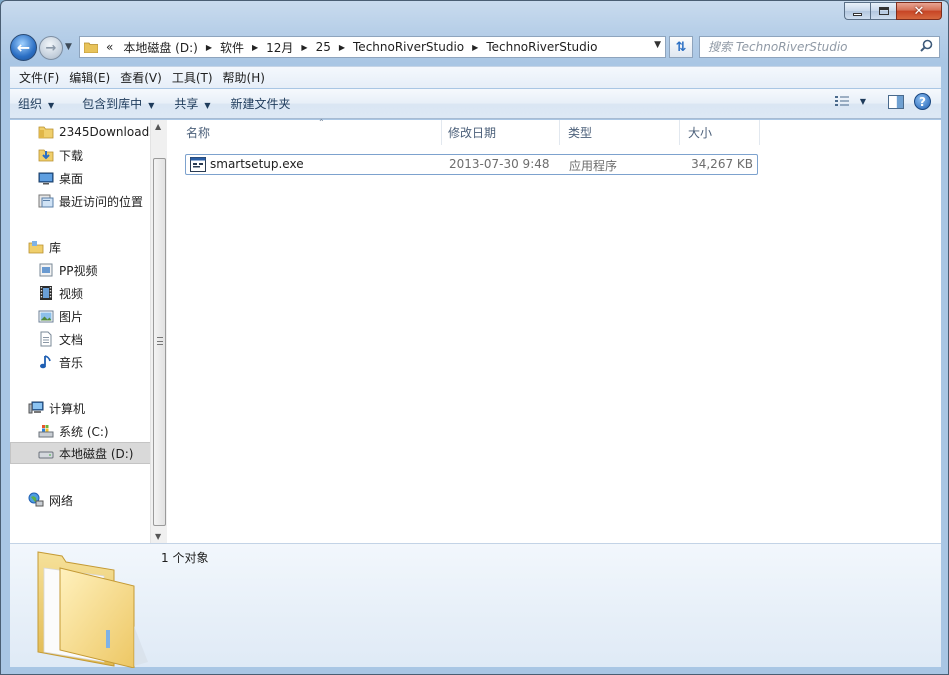 The image size is (949, 675). I want to click on menu-tools: 工具(T), so click(192, 78).